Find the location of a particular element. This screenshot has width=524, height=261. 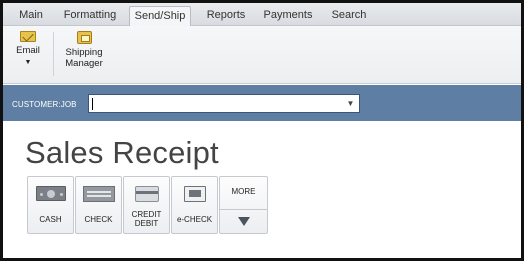

echeck-button: e-CHECK is located at coordinates (194, 205).